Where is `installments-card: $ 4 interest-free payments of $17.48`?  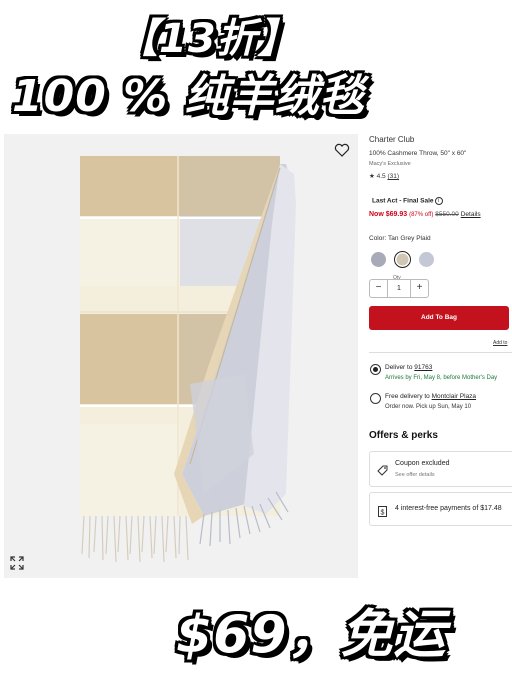 installments-card: $ 4 interest-free payments of $17.48 is located at coordinates (440, 509).